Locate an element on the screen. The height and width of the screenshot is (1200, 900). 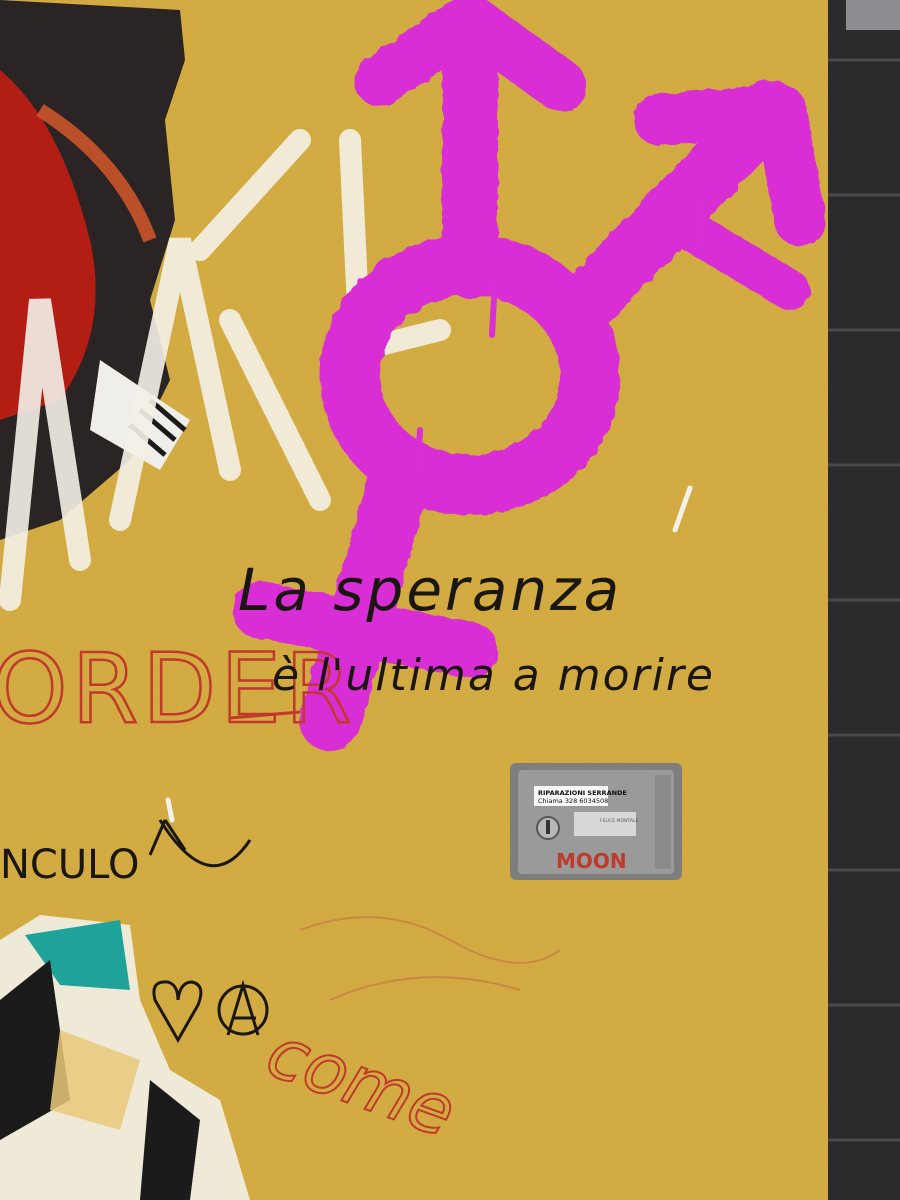
black-tag-nculo: NCULO is located at coordinates (69, 865).